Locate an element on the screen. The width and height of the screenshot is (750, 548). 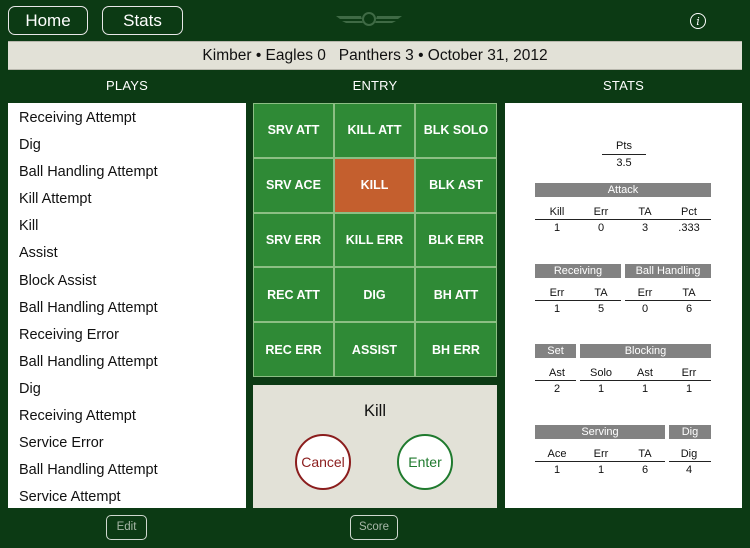
blocking-header-0: Solo is located at coordinates (601, 373).